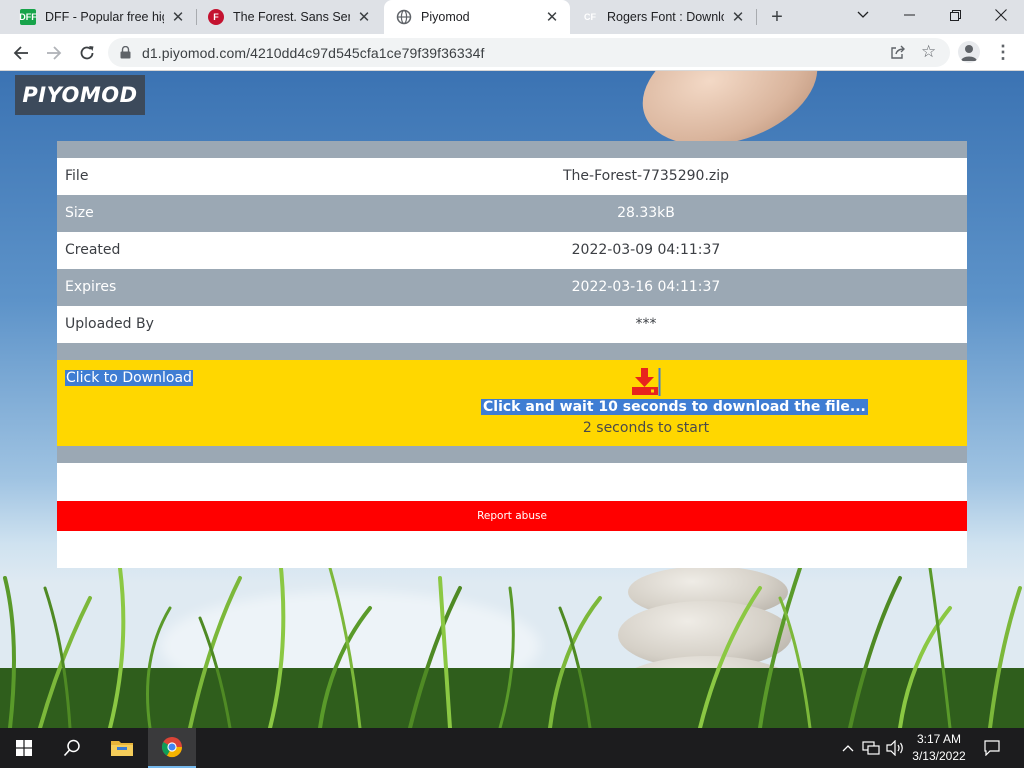  I want to click on plus-icon: +, so click(777, 17).